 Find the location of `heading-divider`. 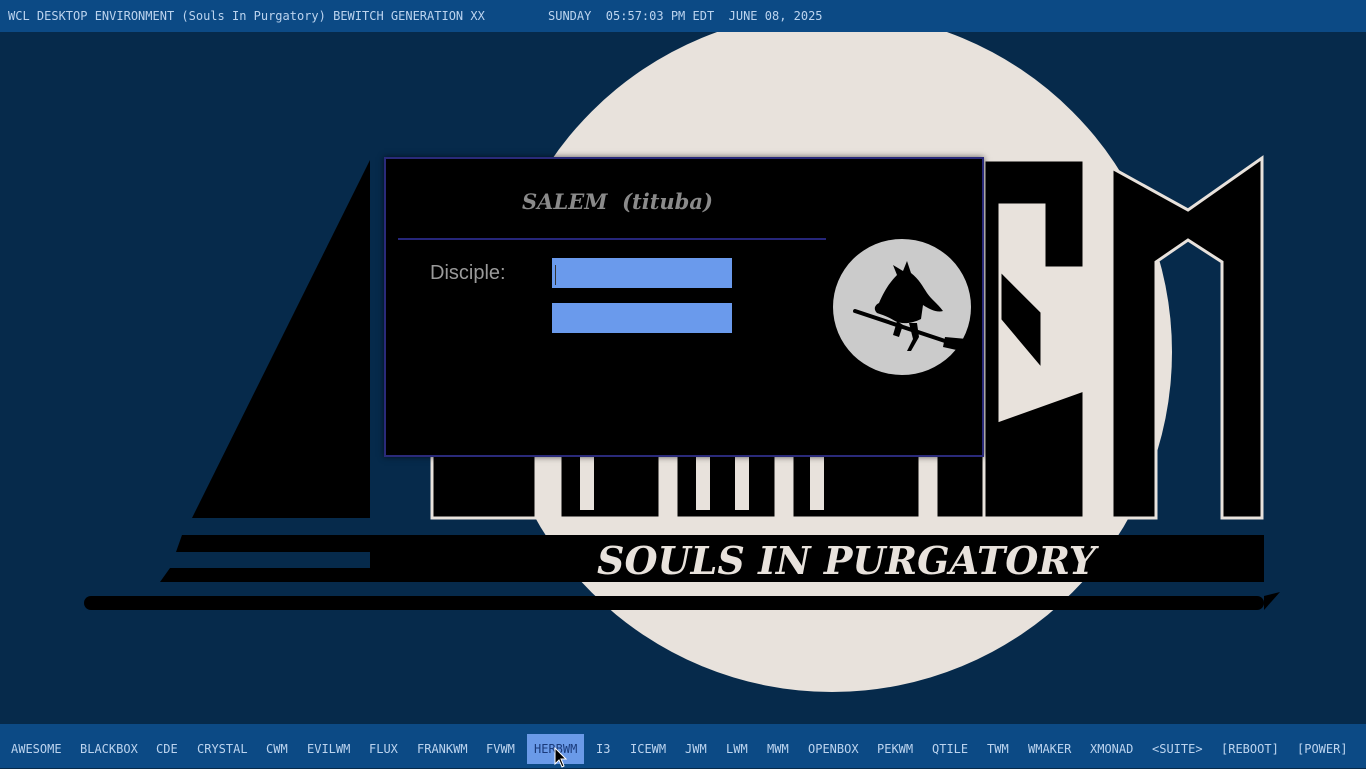

heading-divider is located at coordinates (612, 239).